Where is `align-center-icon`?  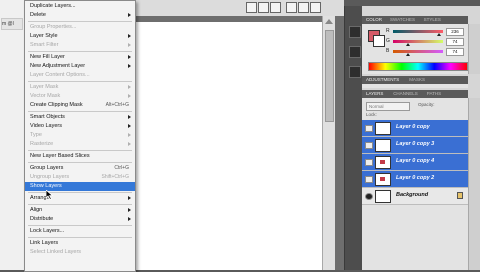
align-center-icon is located at coordinates (303, 7).